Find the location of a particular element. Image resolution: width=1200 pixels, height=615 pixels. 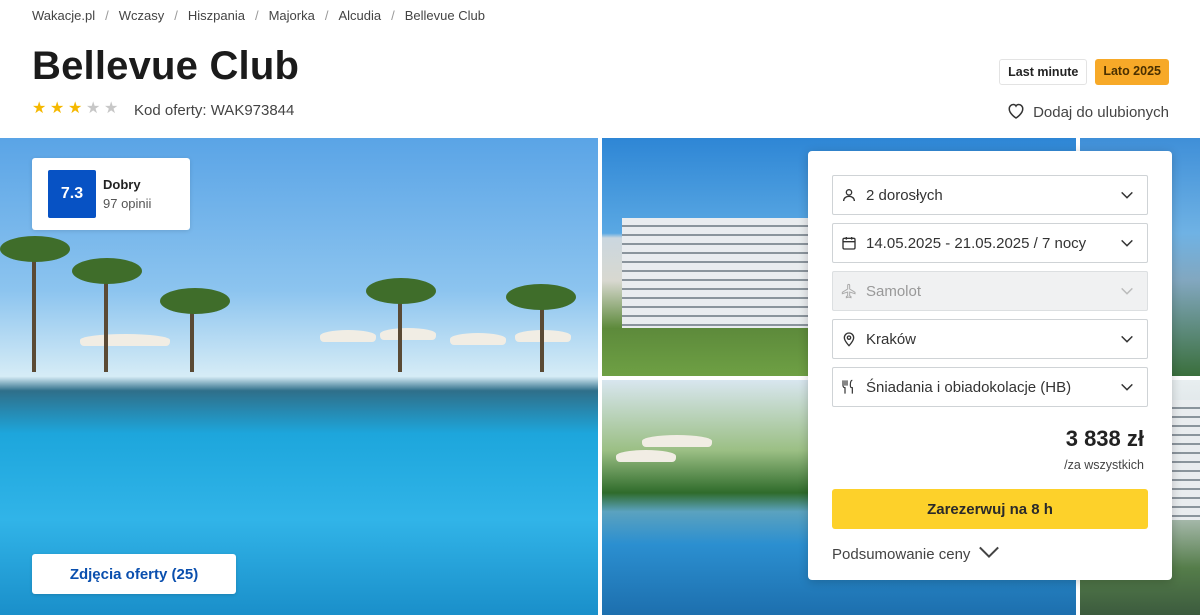

dates-select: 14.05.2025 - 21.05.2025 / 7 nocy is located at coordinates (990, 243).